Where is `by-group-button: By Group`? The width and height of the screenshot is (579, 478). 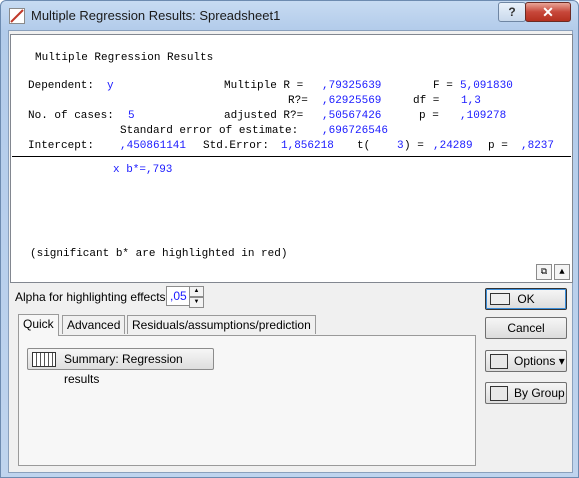
by-group-button: By Group is located at coordinates (526, 393).